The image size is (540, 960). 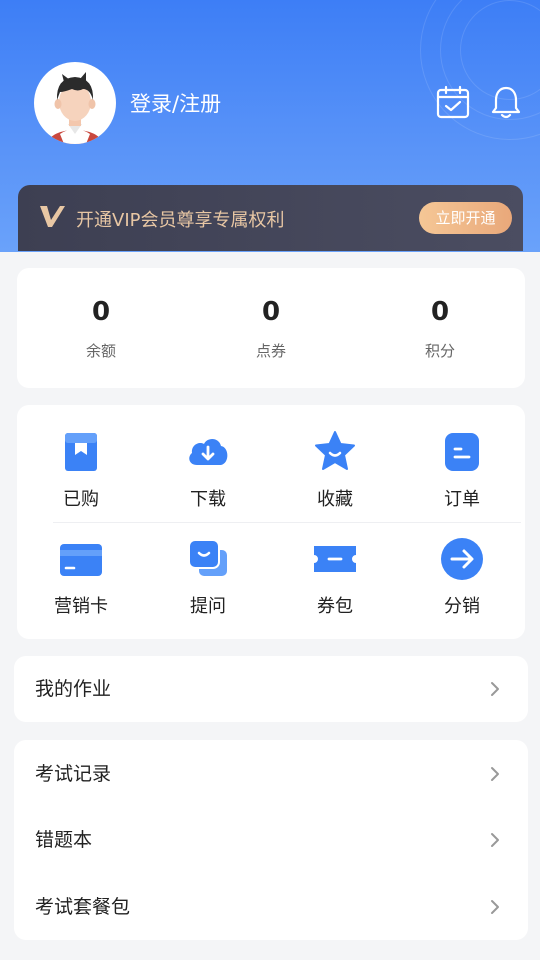 I want to click on calendar-check-icon, so click(x=453, y=102).